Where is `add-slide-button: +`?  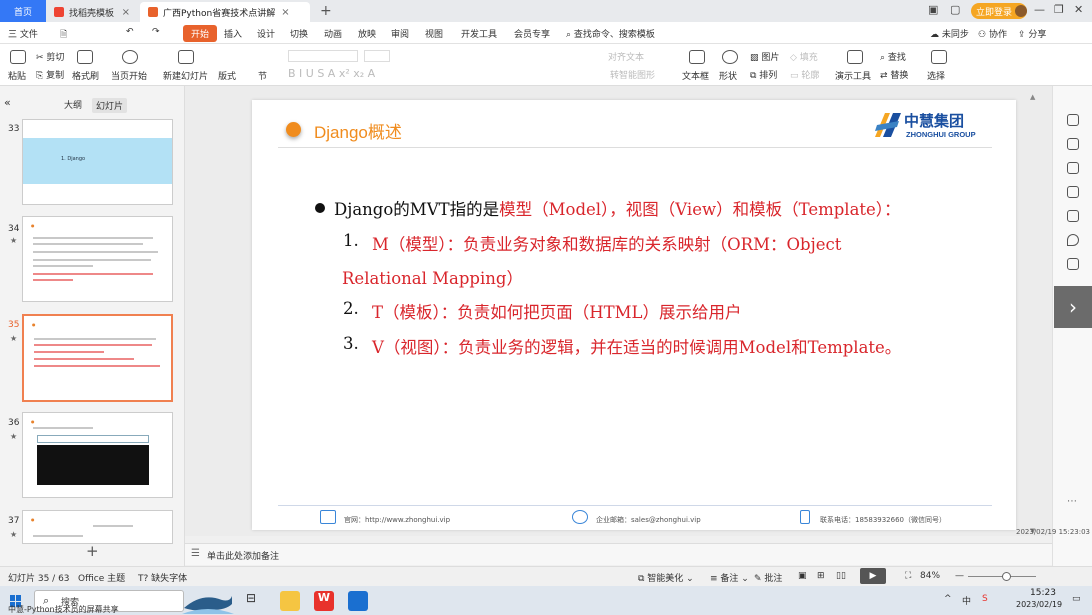
add-slide-button: + is located at coordinates (92, 551).